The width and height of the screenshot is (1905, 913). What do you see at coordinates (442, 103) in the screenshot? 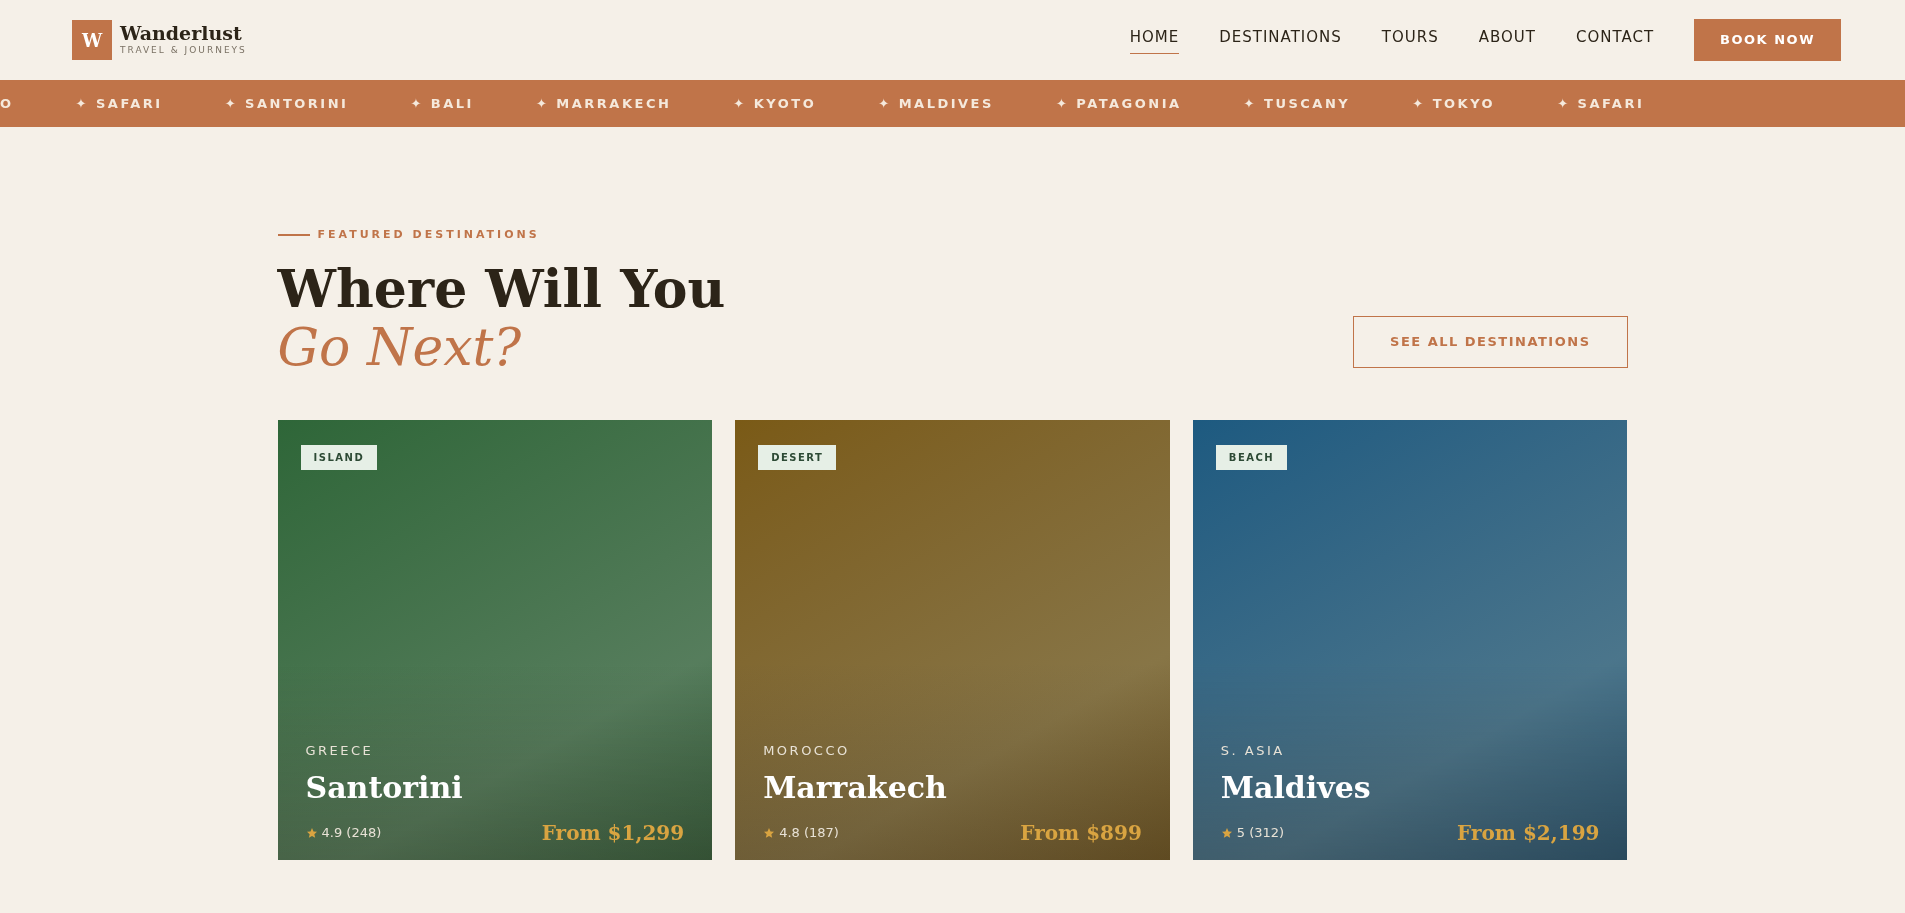
I see `ticker-item: ✦ BALI` at bounding box center [442, 103].